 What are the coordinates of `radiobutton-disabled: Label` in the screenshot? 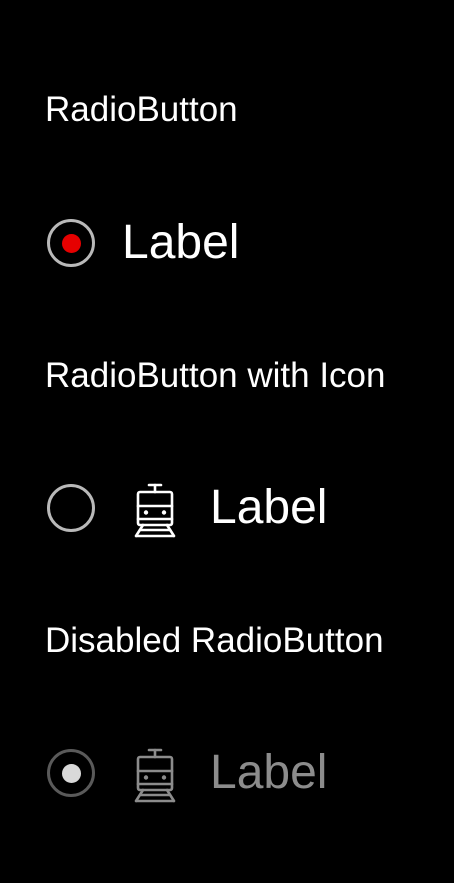 It's located at (227, 773).